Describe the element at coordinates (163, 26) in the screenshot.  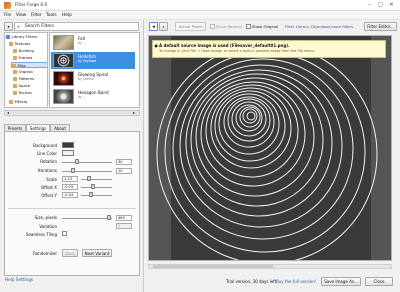
I see `zoom-tool-icon: ⌕` at that location.